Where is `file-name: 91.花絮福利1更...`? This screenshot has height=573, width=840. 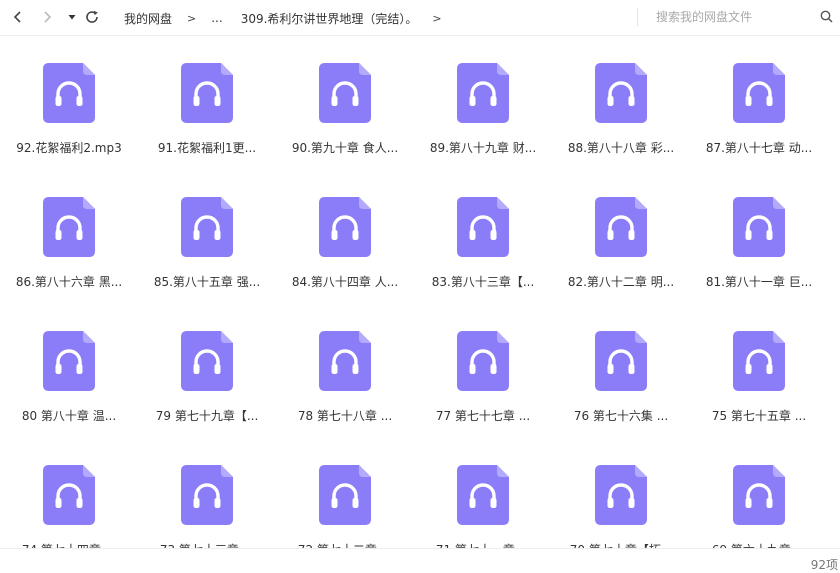
file-name: 91.花絮福利1更... is located at coordinates (207, 148).